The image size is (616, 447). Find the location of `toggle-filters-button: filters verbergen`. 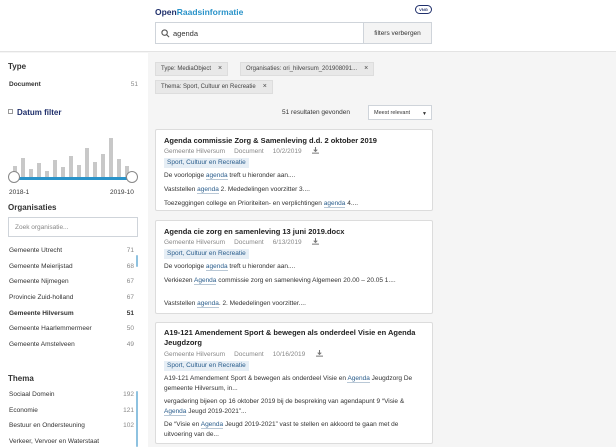

toggle-filters-button: filters verbergen is located at coordinates (398, 33).